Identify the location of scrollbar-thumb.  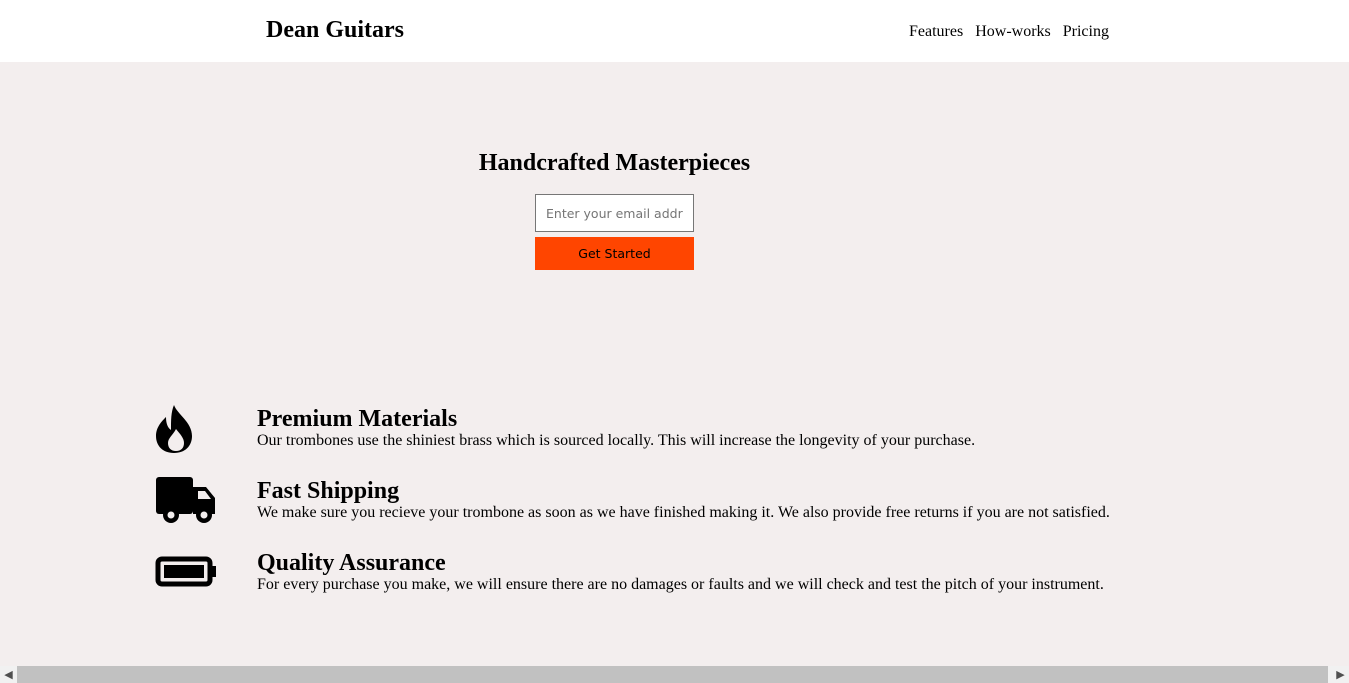
(672, 674).